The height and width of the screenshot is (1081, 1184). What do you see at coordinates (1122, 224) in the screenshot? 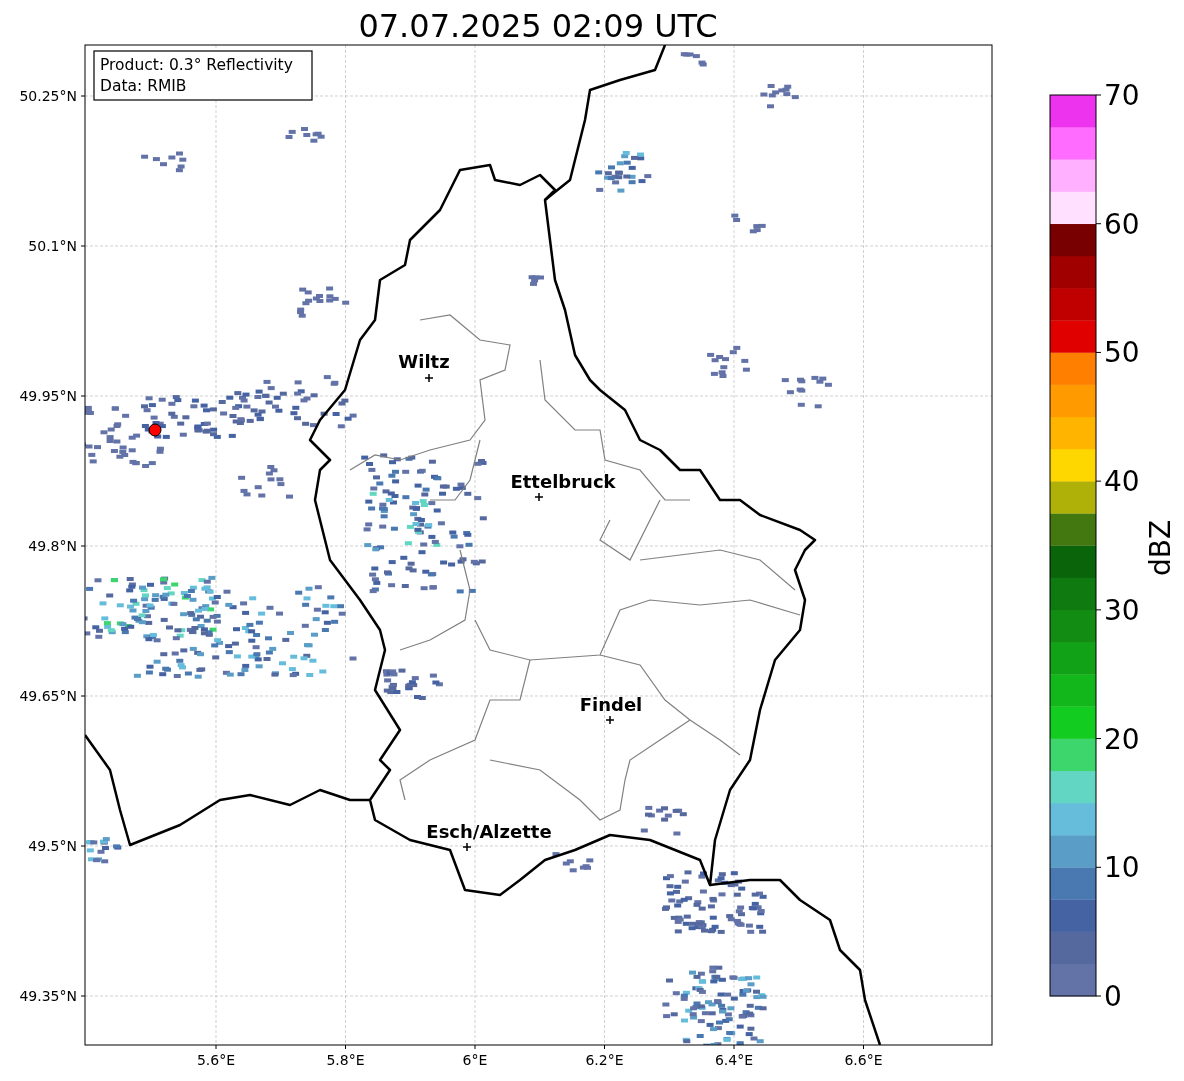
I see `colorbar-tick-label: 60` at bounding box center [1122, 224].